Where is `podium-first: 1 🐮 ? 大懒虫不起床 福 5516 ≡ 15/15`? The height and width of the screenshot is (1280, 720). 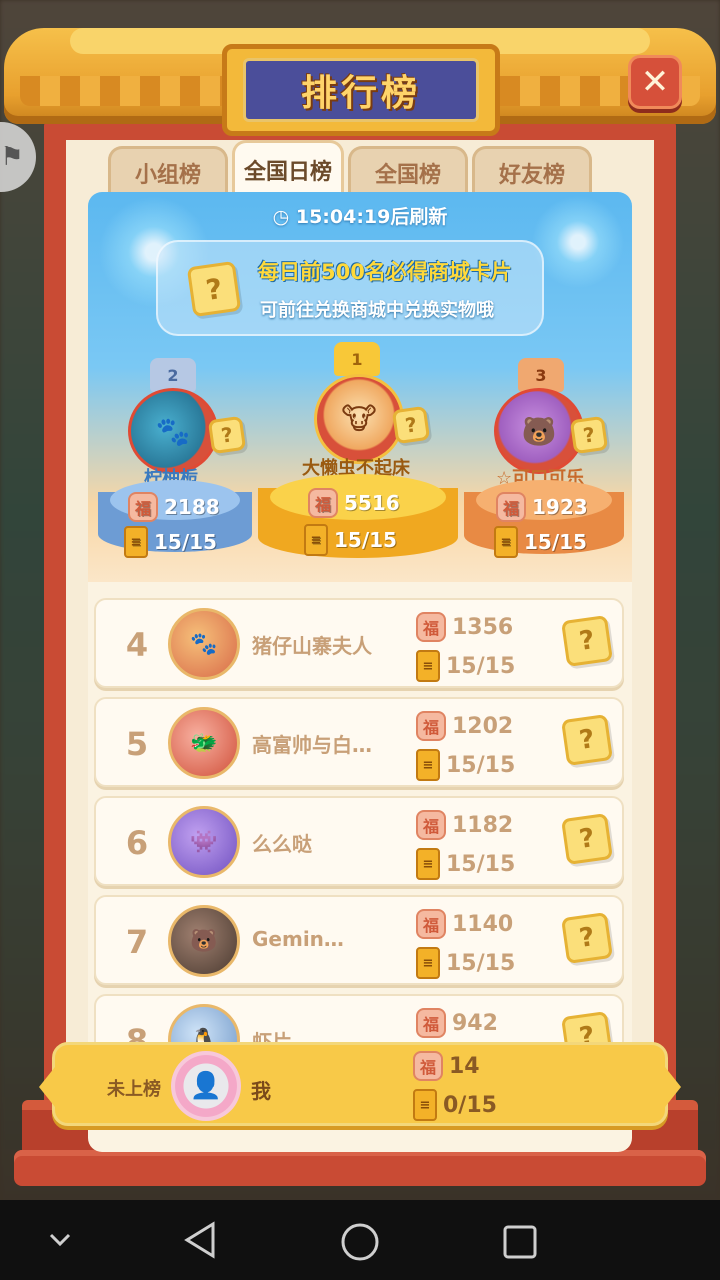
podium-first: 1 🐮 ? 大懒虫不起床 福 5516 ≡ 15/15 is located at coordinates (358, 453).